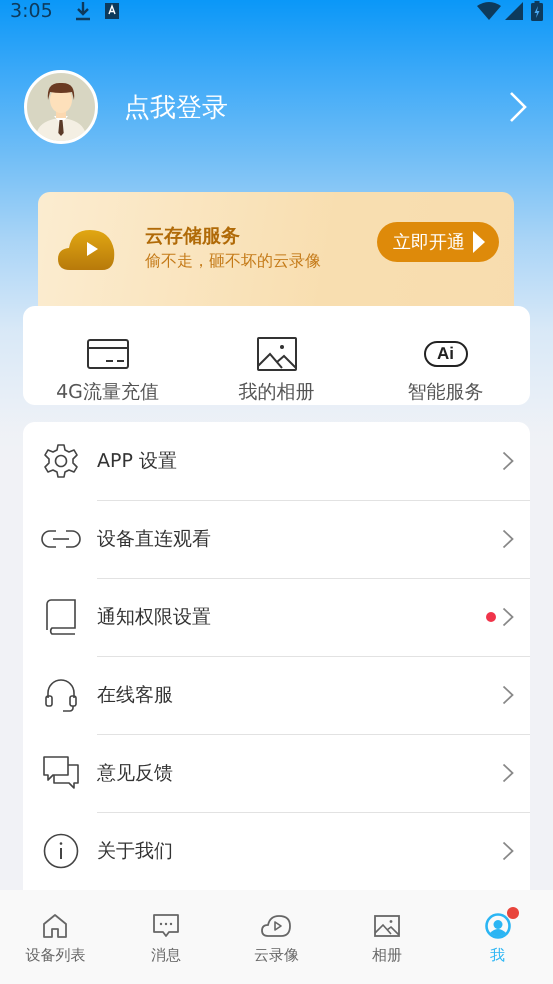 This screenshot has width=553, height=984. Describe the element at coordinates (514, 11) in the screenshot. I see `signal-icon` at that location.